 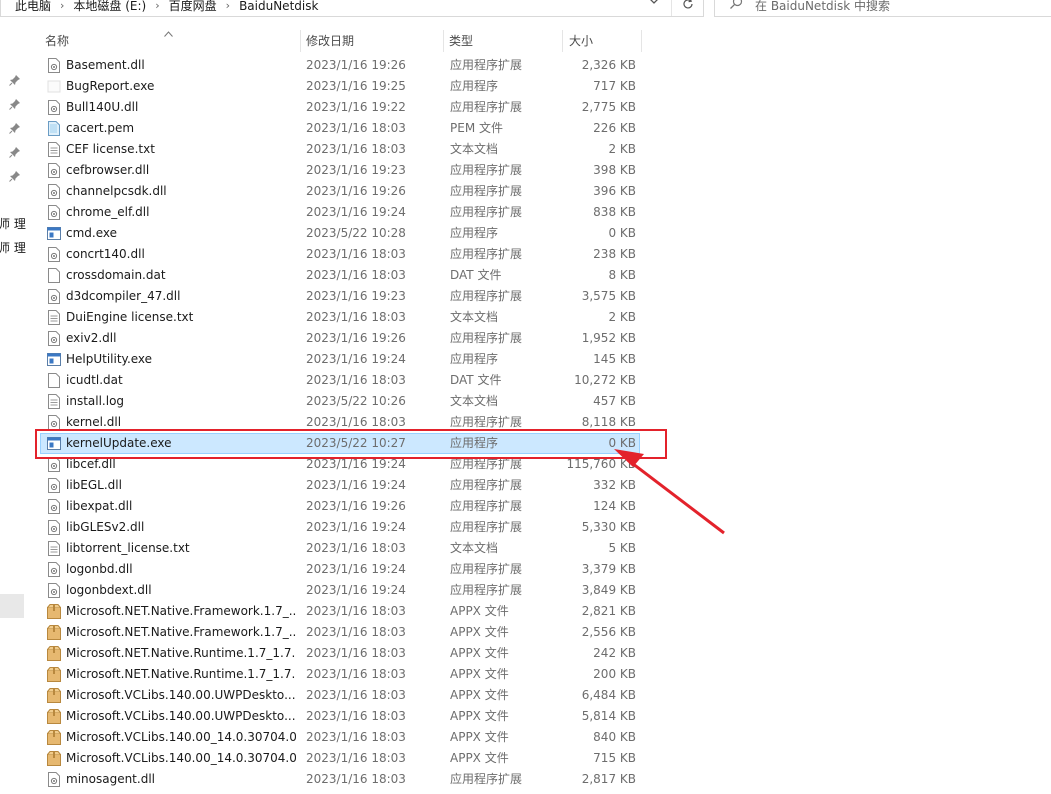 I want to click on file-row: BugReport.exe 2023/1/16 19:25 应用程序 717 KB, so click(x=340, y=86).